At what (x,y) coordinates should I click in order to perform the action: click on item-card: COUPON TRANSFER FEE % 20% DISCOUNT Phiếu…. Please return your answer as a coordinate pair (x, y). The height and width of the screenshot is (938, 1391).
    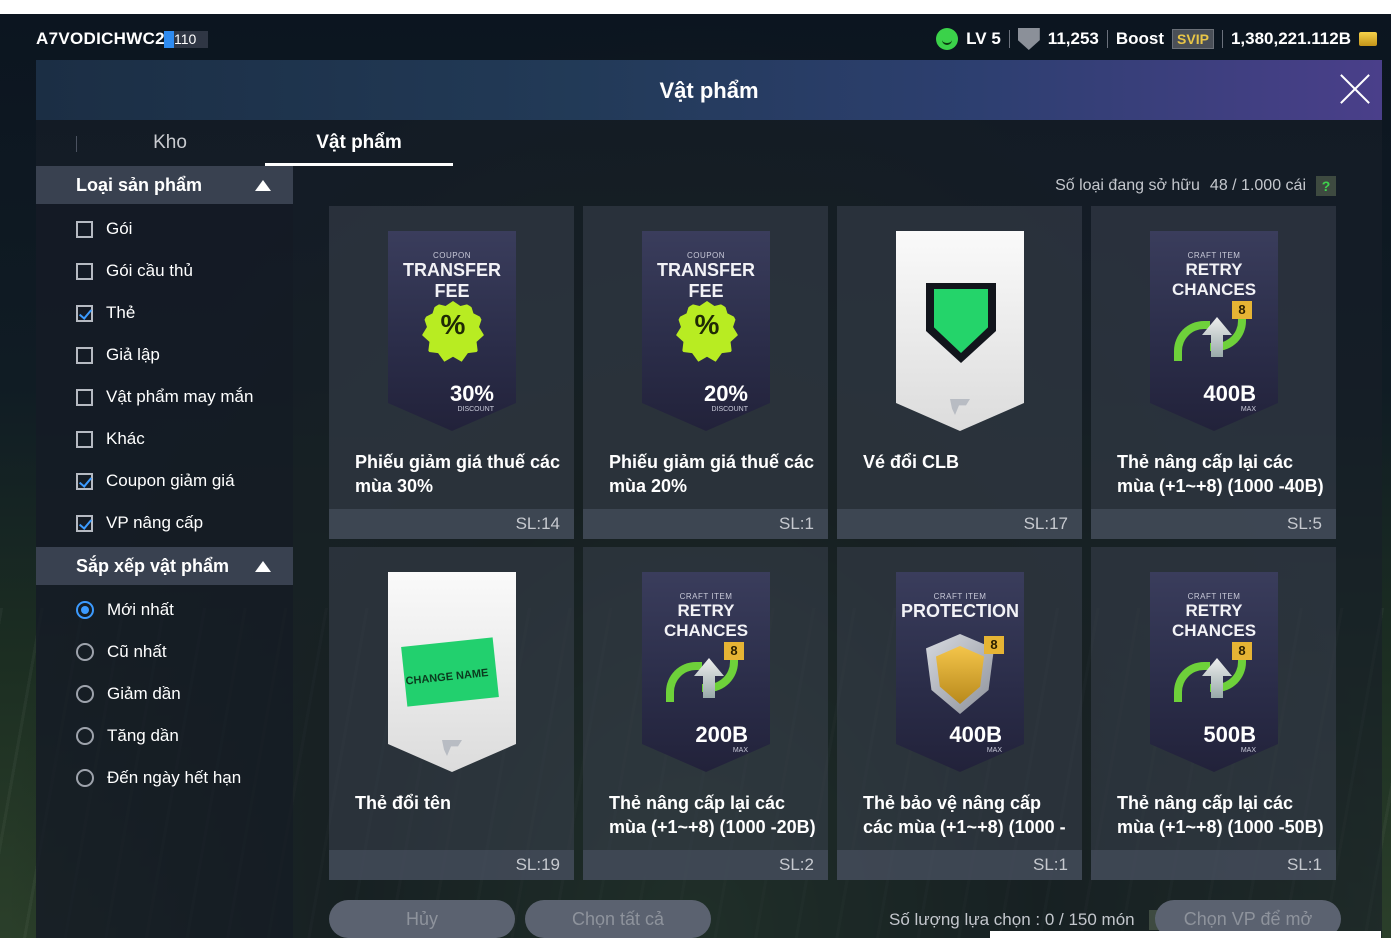
    Looking at the image, I should click on (705, 372).